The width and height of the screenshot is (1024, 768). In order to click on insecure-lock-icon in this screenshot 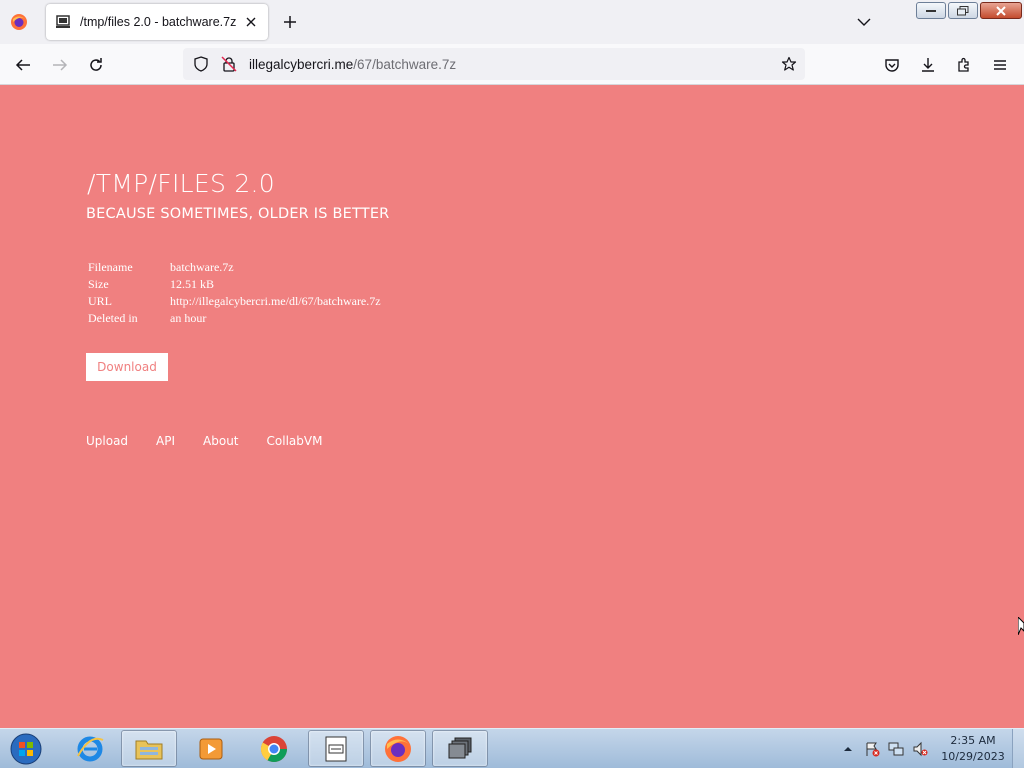, I will do `click(229, 64)`.